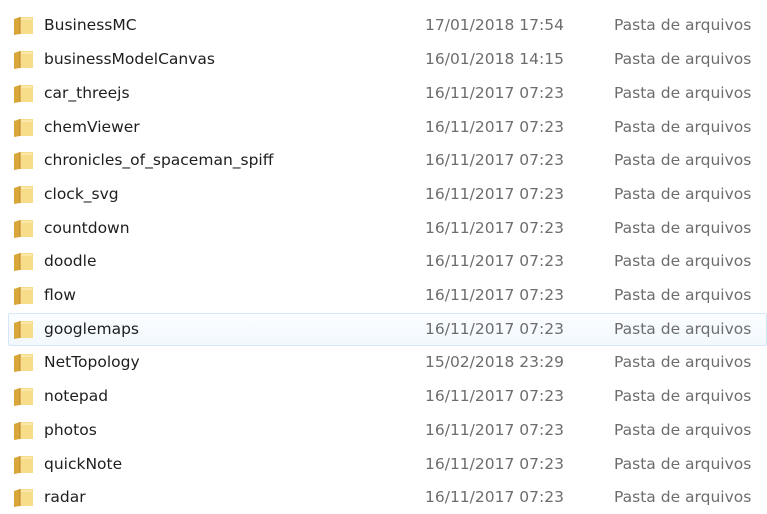 The image size is (767, 514). What do you see at coordinates (76, 396) in the screenshot?
I see `file-name: notepad` at bounding box center [76, 396].